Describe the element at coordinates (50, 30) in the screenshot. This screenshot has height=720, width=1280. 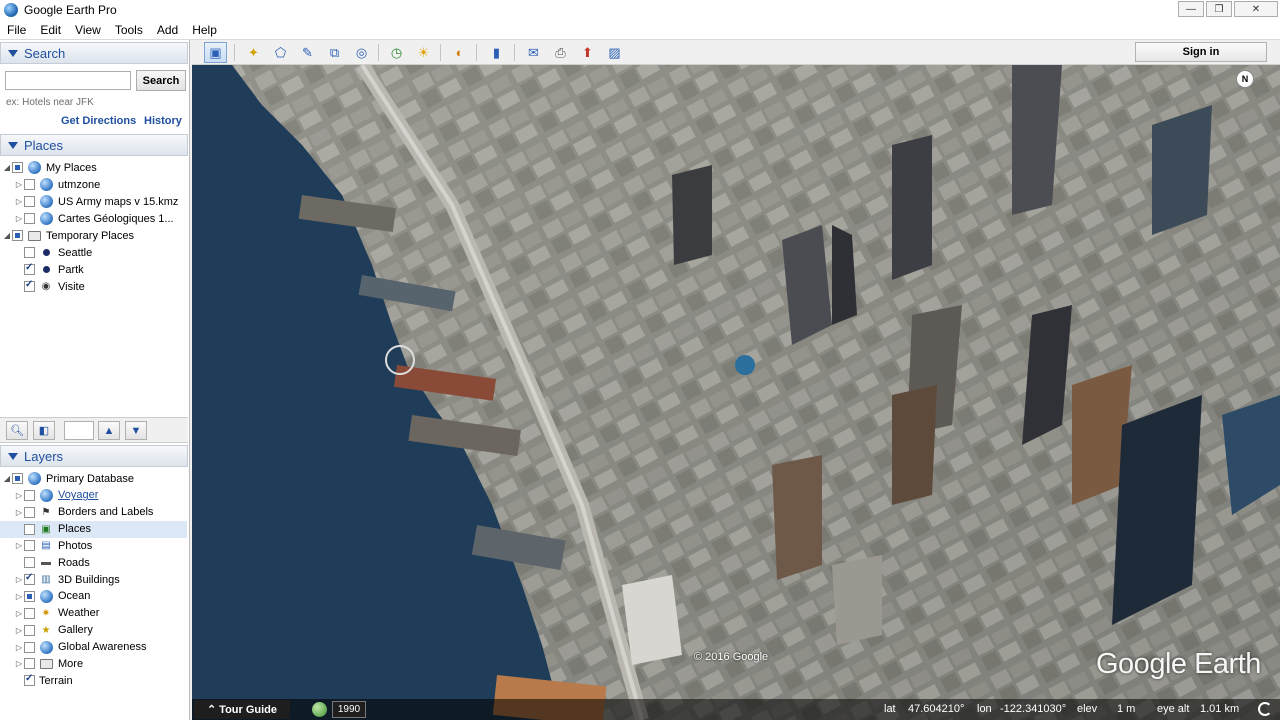
I see `menu-edit: Edit` at that location.